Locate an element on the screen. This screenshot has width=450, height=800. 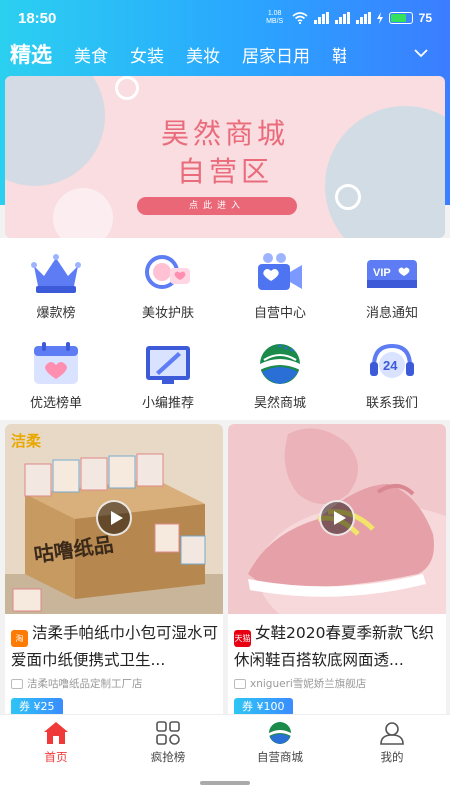
shortcut-label: 爆款榜 is located at coordinates (56, 313).